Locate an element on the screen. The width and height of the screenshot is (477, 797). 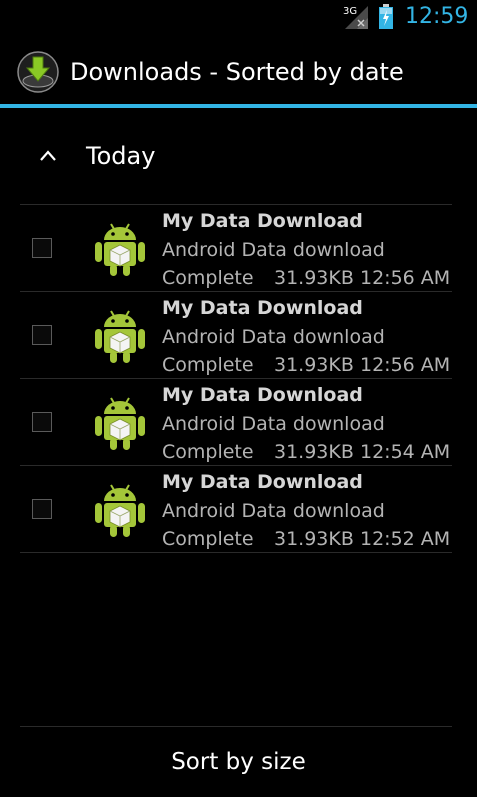
network-type-label: 3G is located at coordinates (350, 11).